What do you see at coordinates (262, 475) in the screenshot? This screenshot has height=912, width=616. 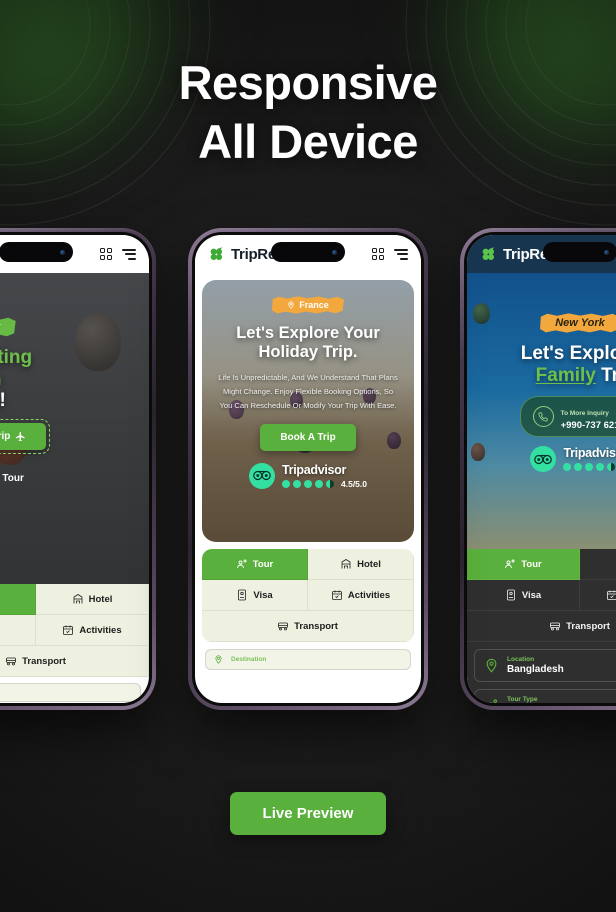 I see `tripadvisor-owl-icon` at bounding box center [262, 475].